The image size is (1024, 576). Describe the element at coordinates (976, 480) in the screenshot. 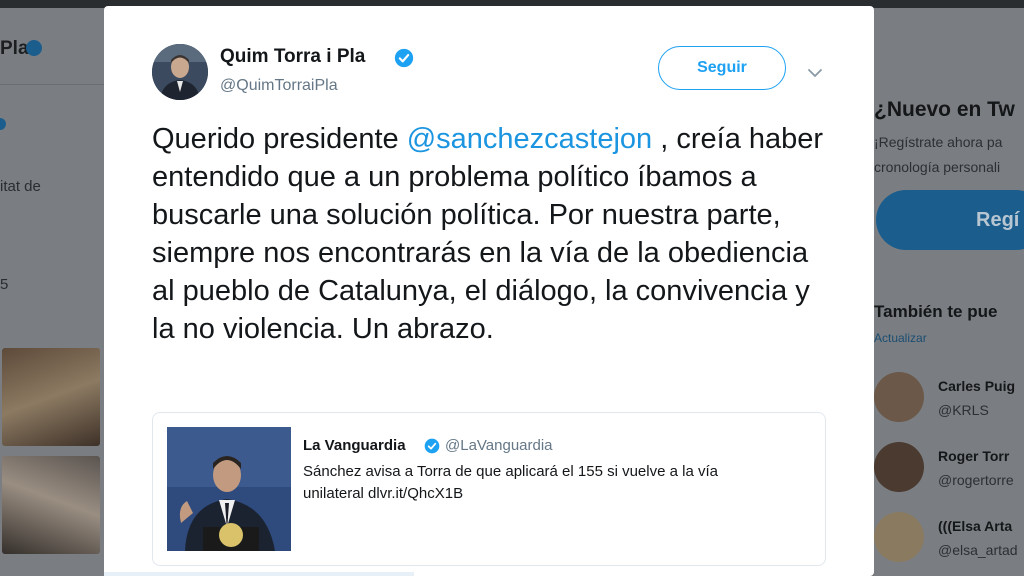

I see `suggestion-handle: @rogertorre` at that location.